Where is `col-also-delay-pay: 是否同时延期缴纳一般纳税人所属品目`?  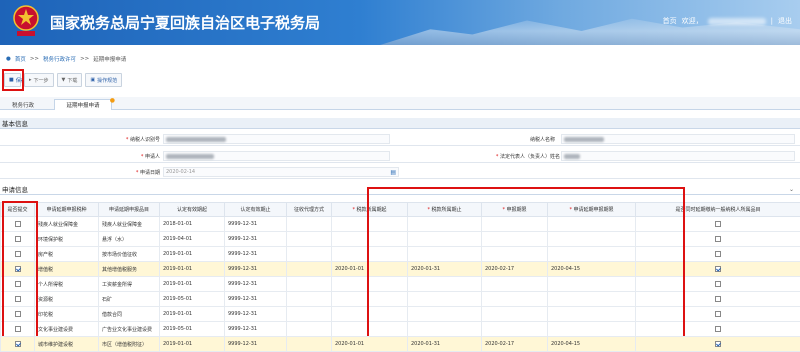 col-also-delay-pay: 是否同时延期缴纳一般纳税人所属品目 is located at coordinates (718, 210).